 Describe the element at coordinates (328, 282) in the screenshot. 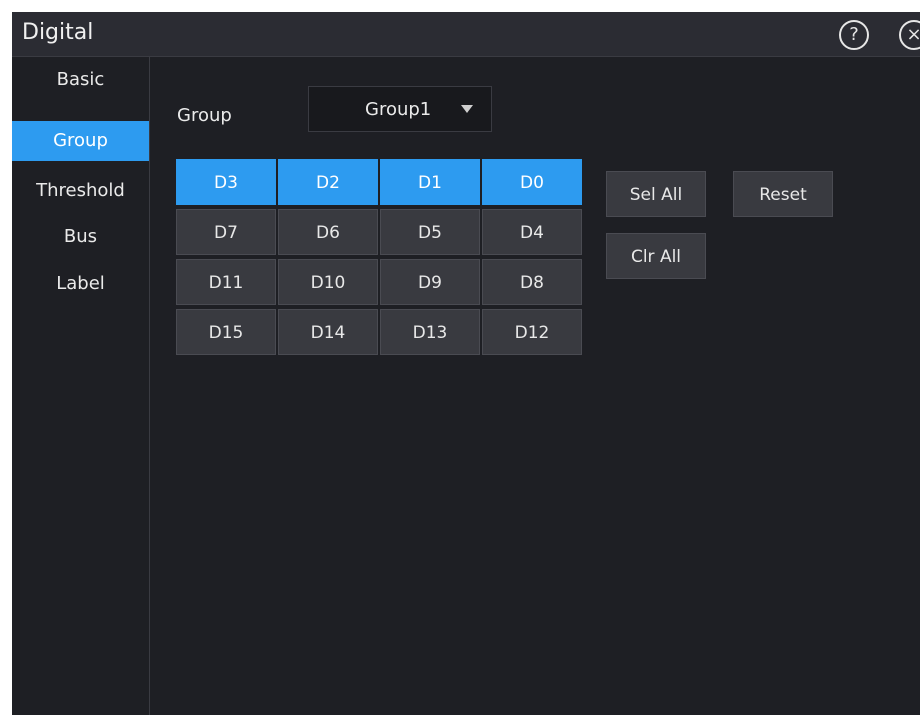

I see `channel-d10: D10` at that location.